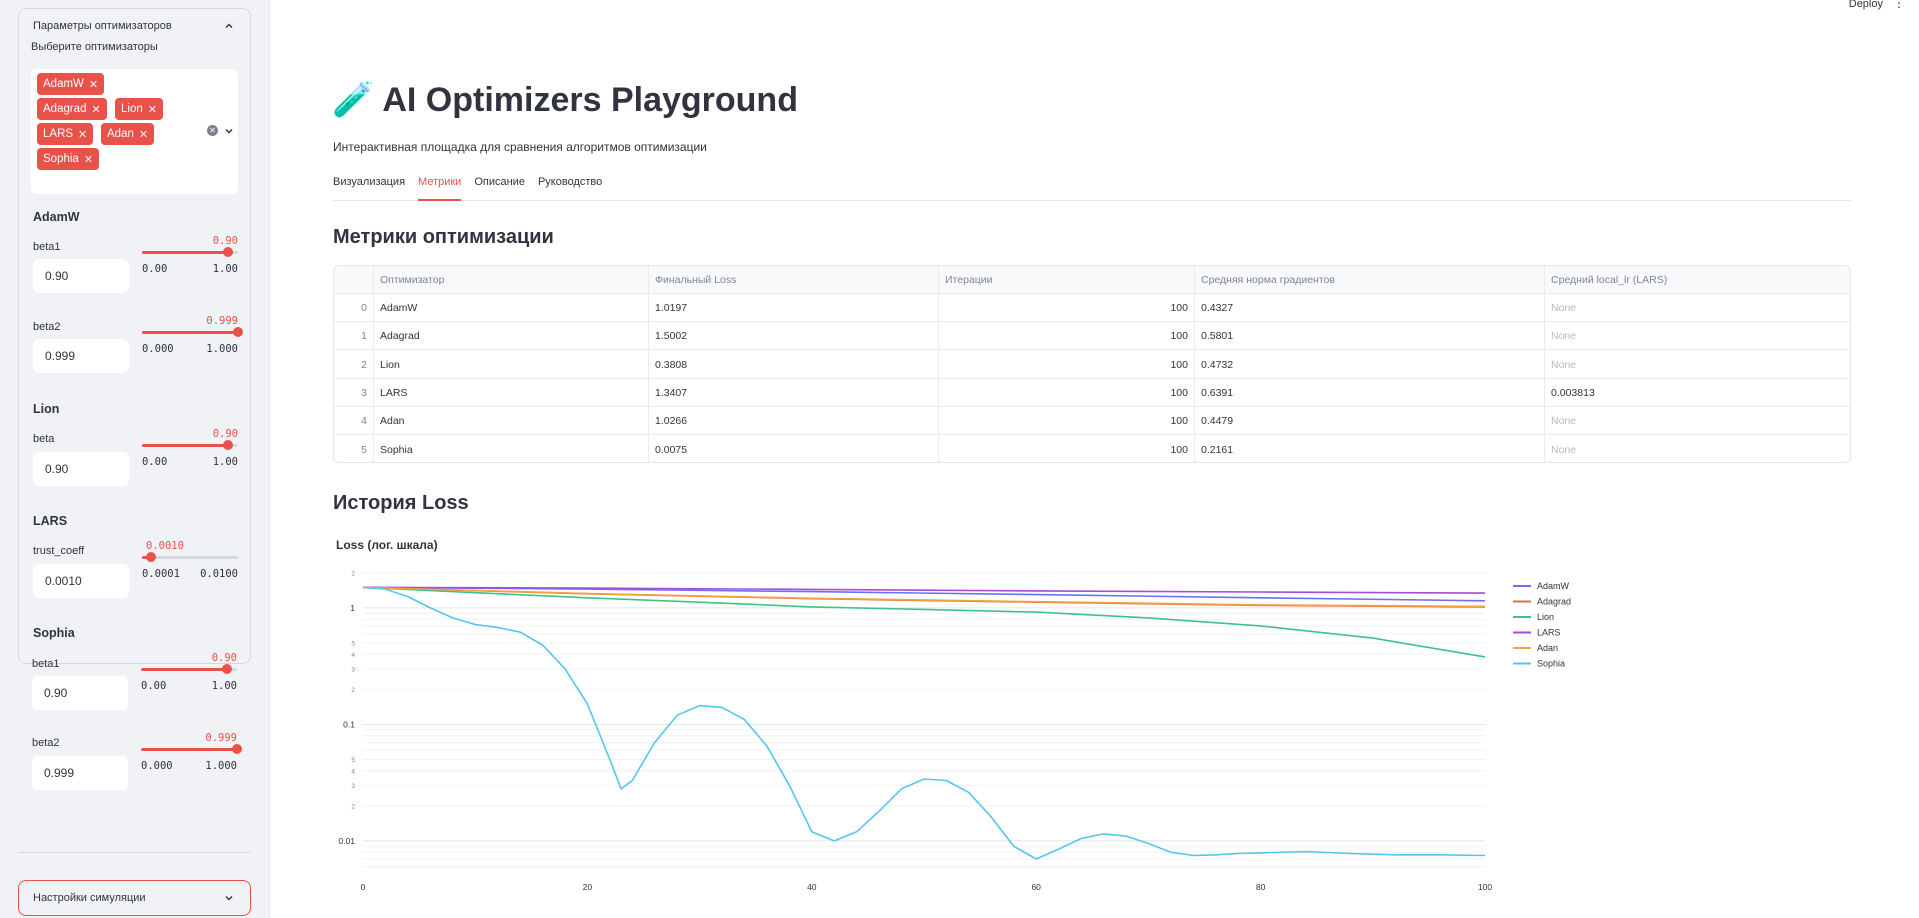  Describe the element at coordinates (80, 693) in the screenshot. I see `sophia-beta1-input: 0.90` at that location.